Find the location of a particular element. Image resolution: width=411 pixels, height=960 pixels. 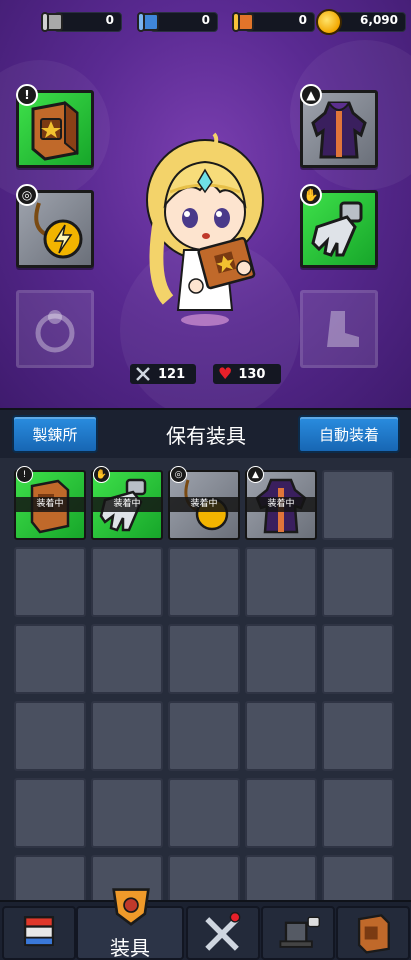

nav-shop is located at coordinates (39, 933).